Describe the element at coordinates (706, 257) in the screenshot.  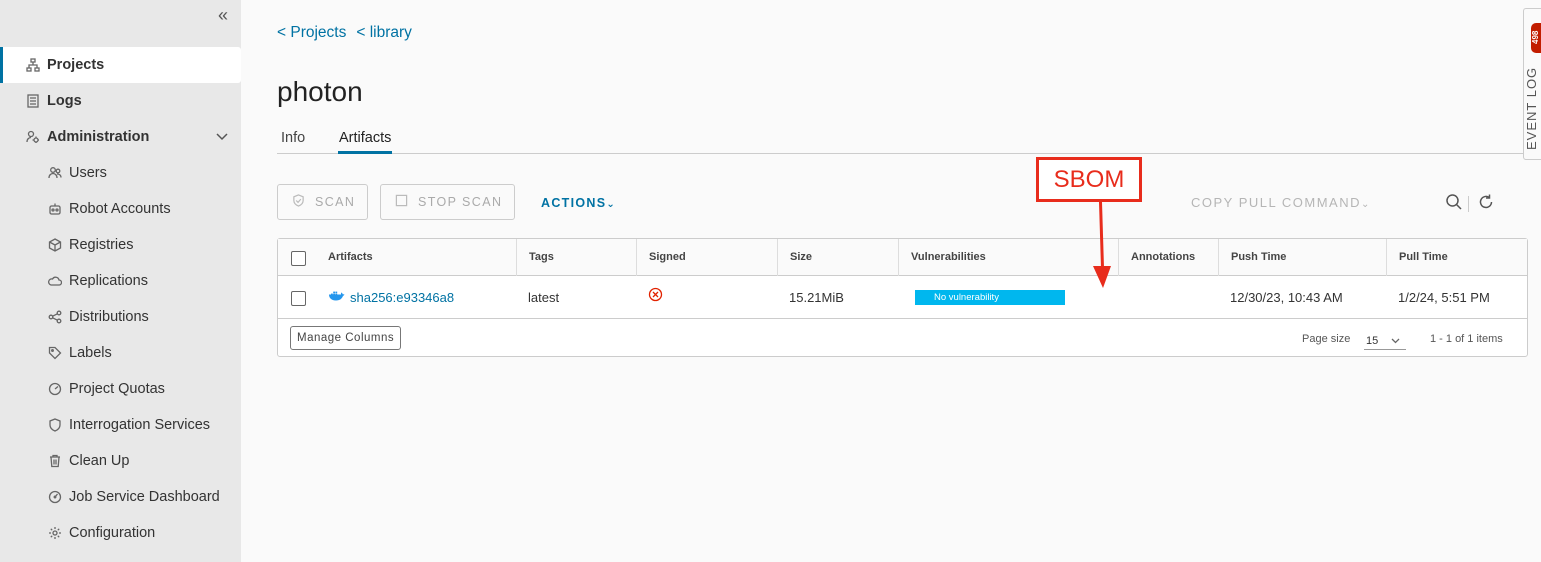
I see `column-header-signed: Signed` at that location.